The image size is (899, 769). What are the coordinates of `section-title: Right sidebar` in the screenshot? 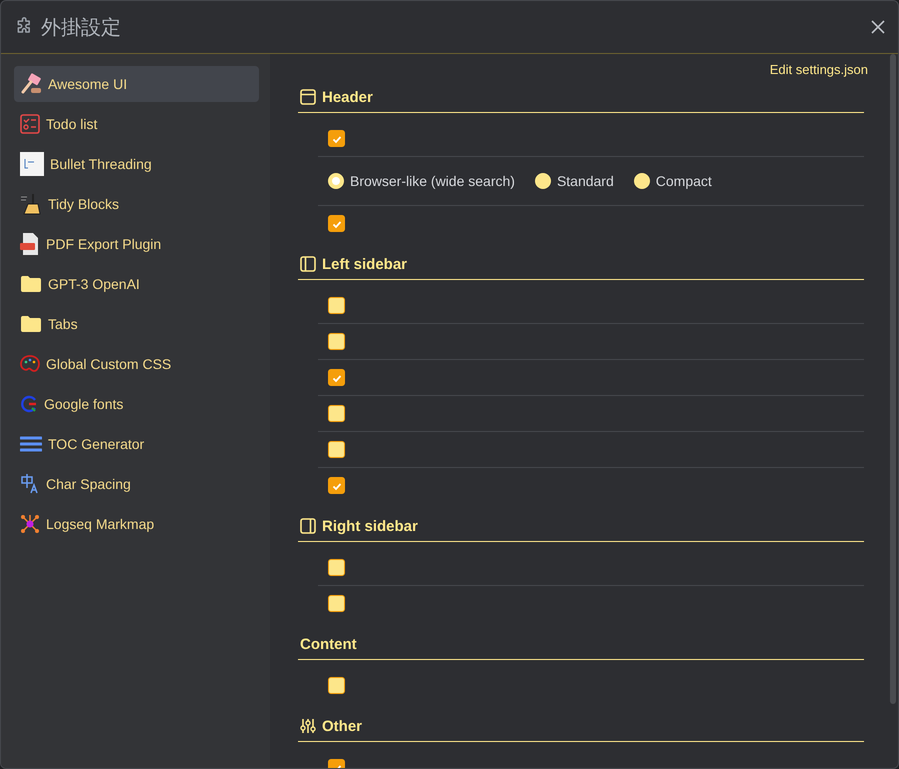 It's located at (370, 526).